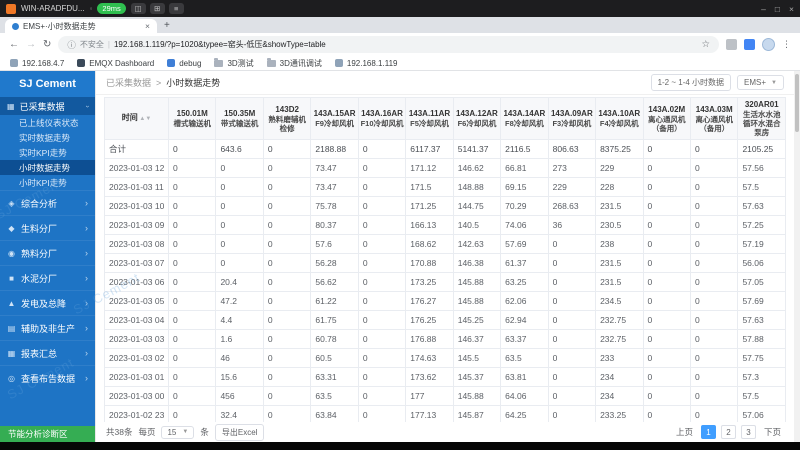 This screenshot has height=450, width=800. I want to click on value-cell: 146.62, so click(477, 168).